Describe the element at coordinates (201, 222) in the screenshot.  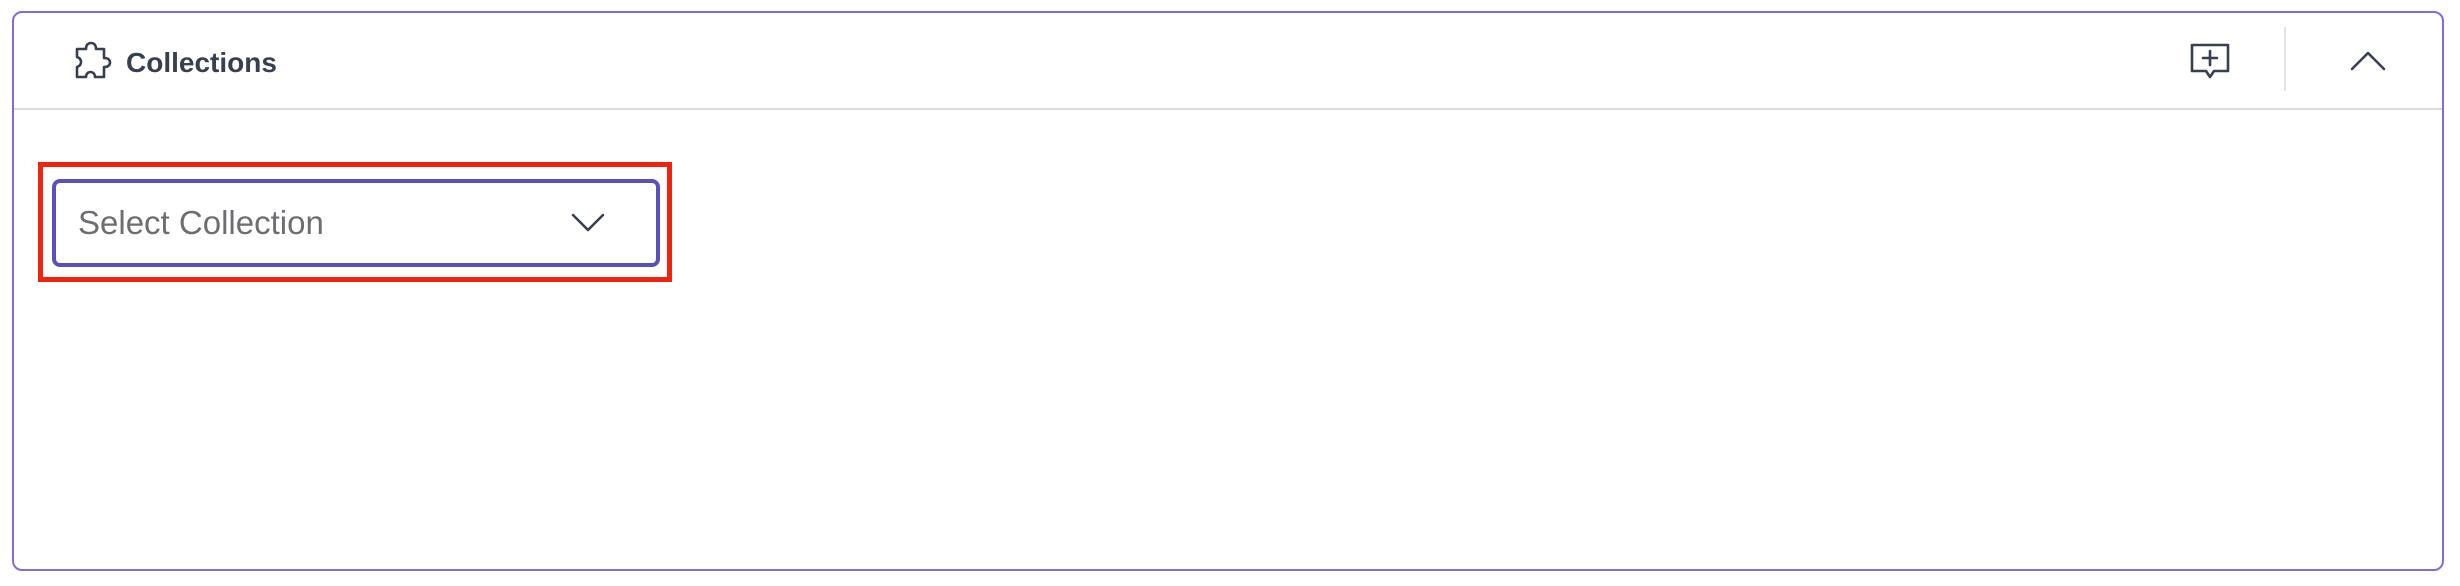
I see `collection-select-placeholder: Select Collection` at that location.